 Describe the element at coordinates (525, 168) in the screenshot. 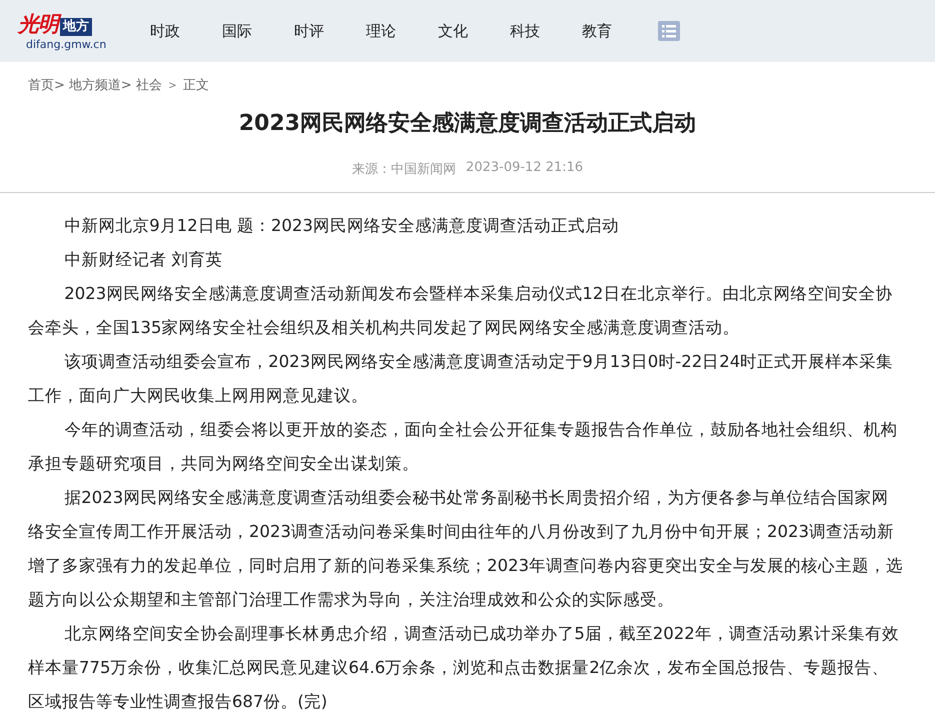

I see `article-date: 2023-09-12 21:16` at that location.